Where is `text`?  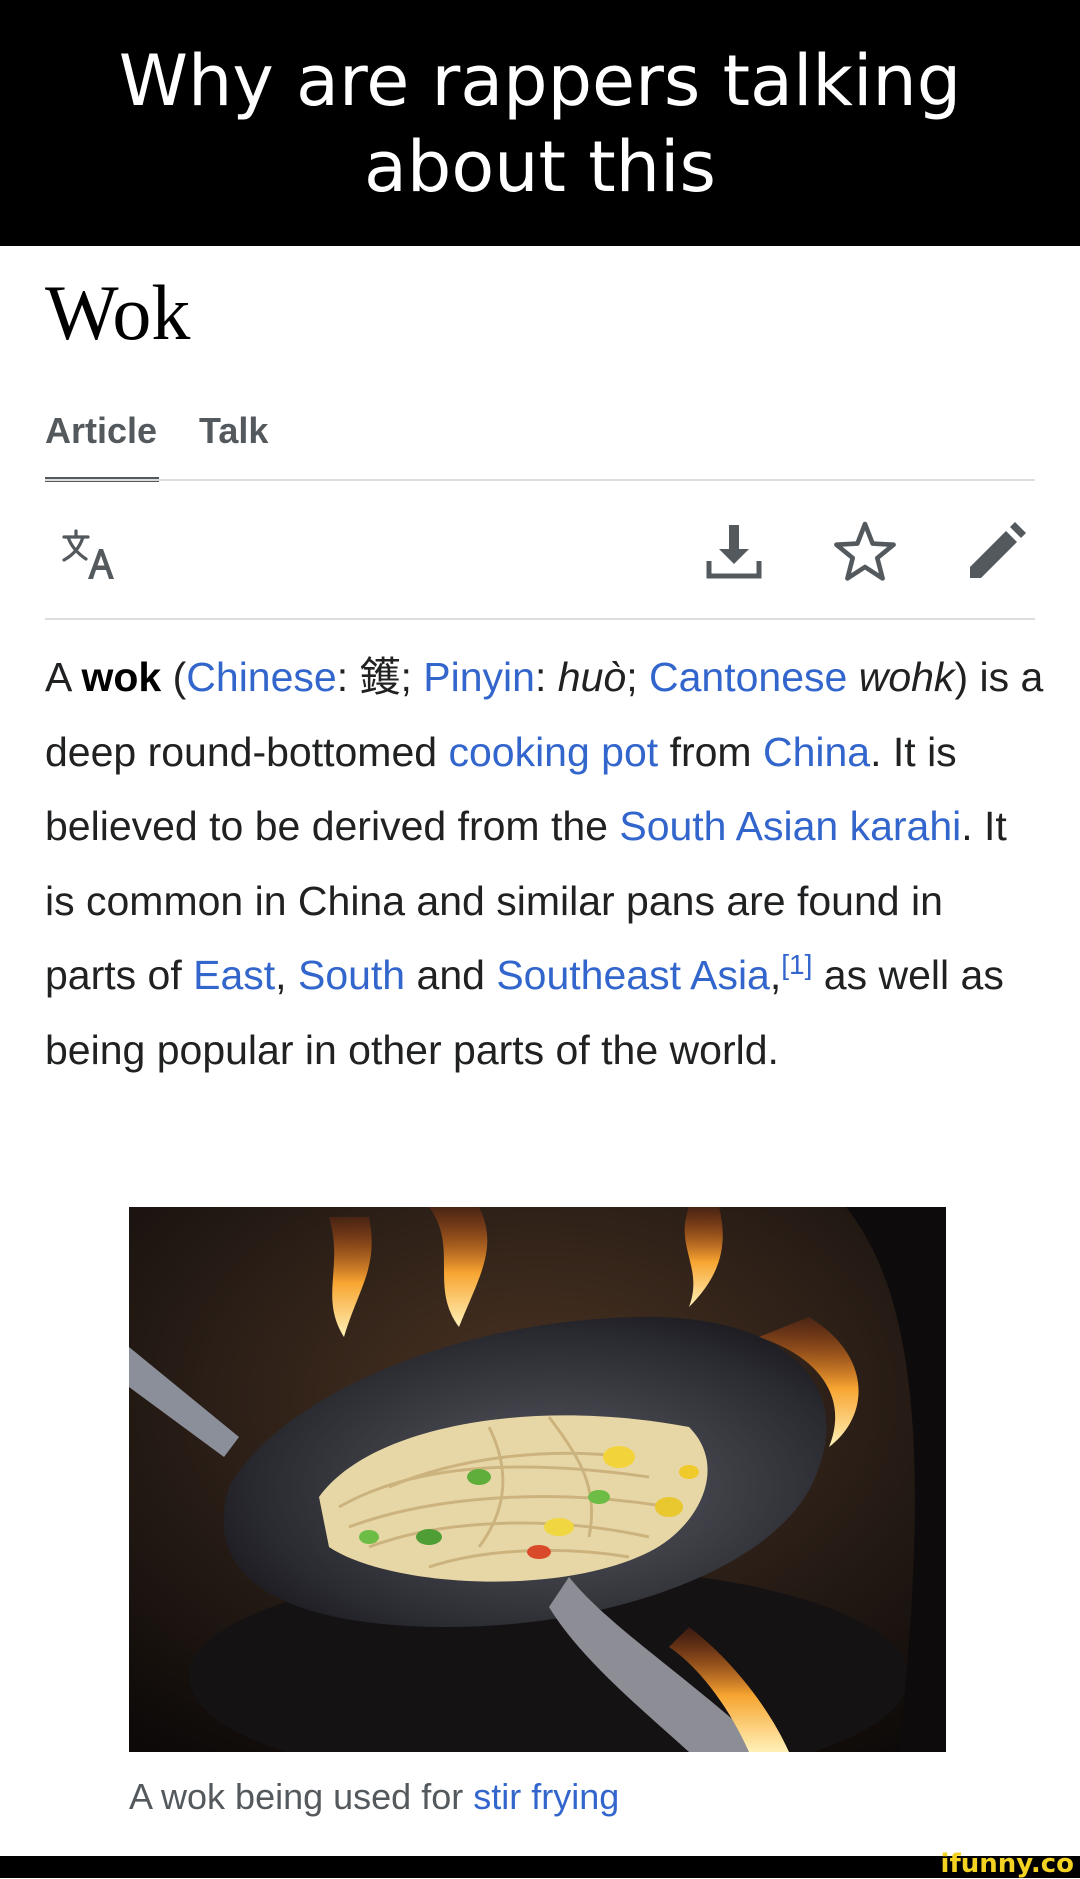
text is located at coordinates (852, 677).